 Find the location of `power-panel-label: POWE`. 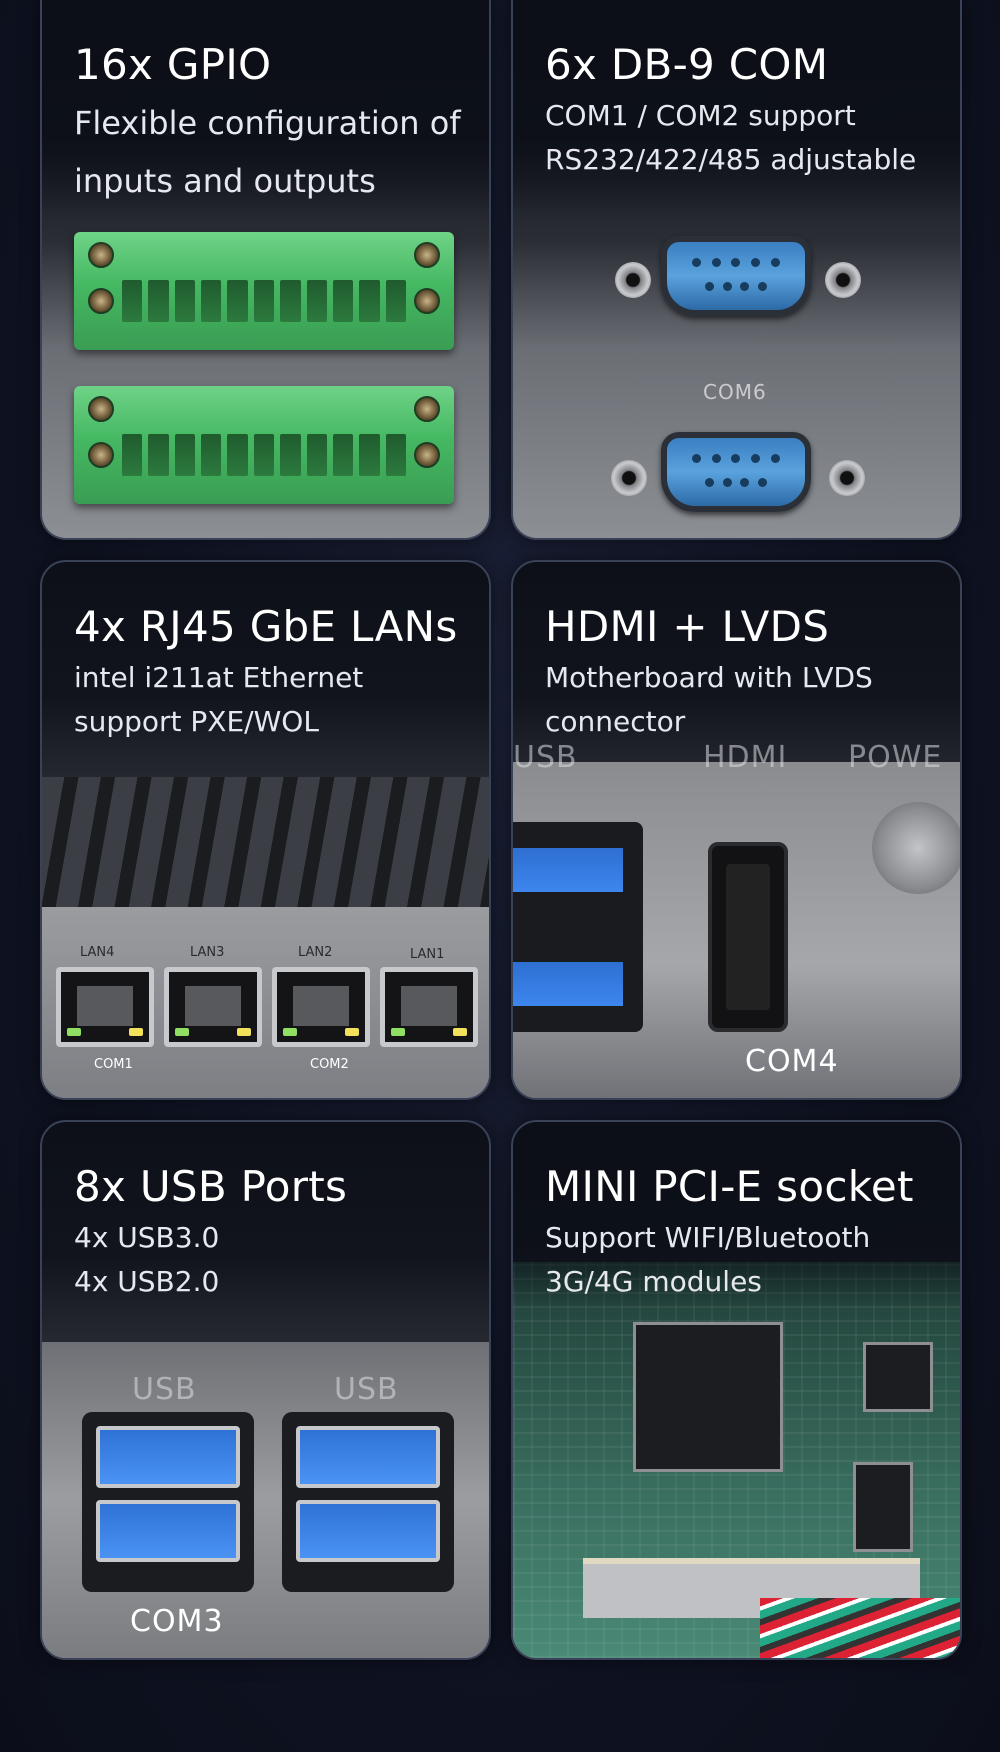

power-panel-label: POWE is located at coordinates (895, 757).